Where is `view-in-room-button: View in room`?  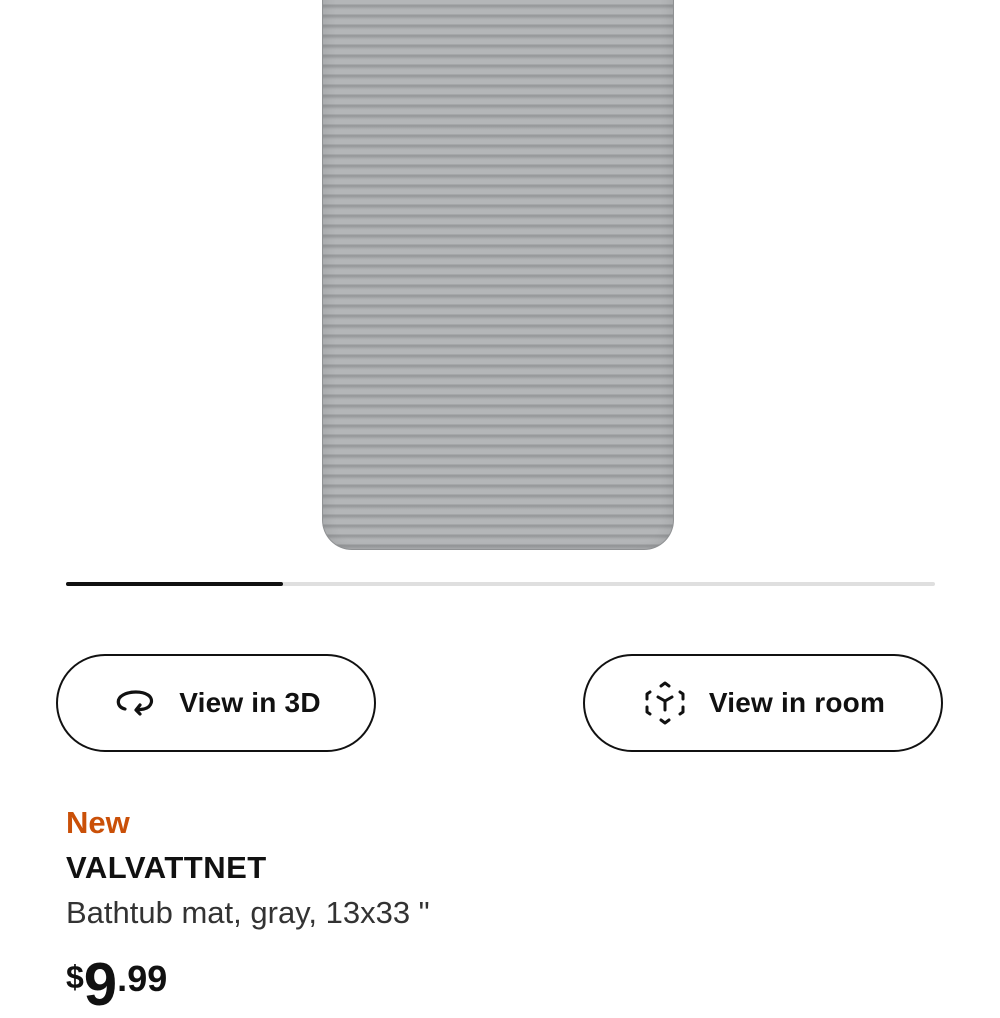
view-in-room-button: View in room is located at coordinates (763, 703).